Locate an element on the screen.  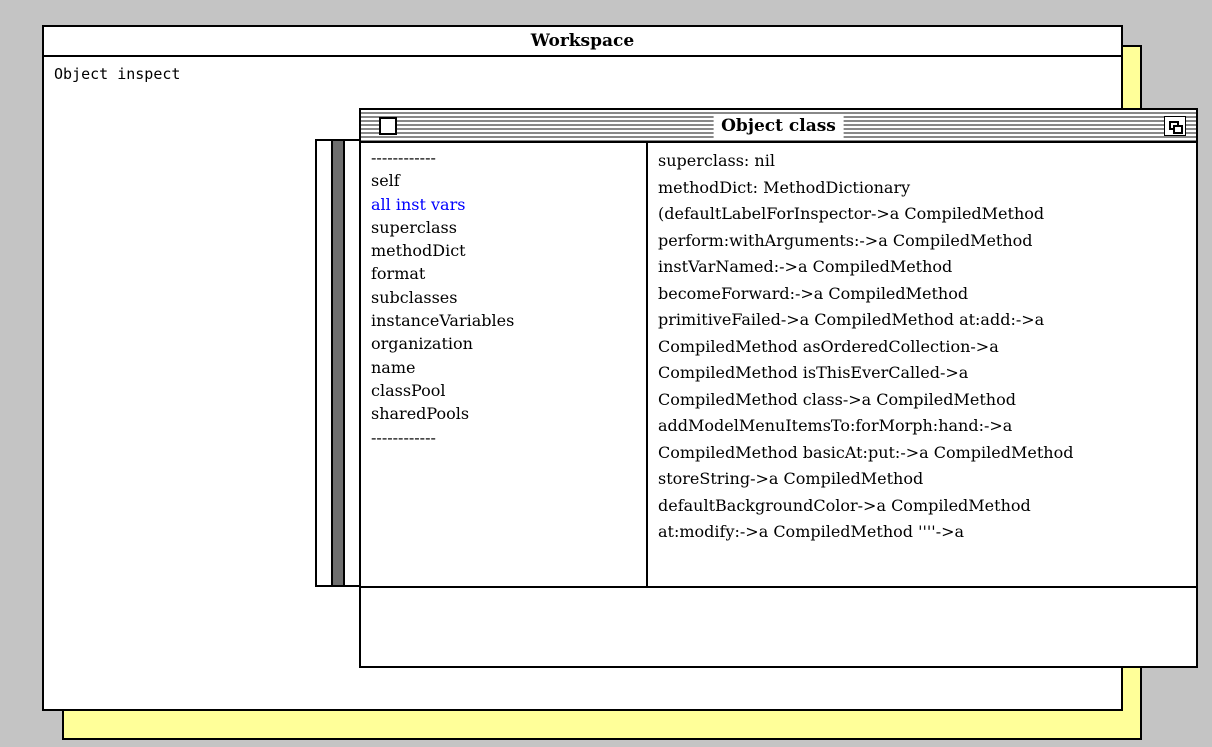
collapse-box-front is located at coordinates (1178, 129).